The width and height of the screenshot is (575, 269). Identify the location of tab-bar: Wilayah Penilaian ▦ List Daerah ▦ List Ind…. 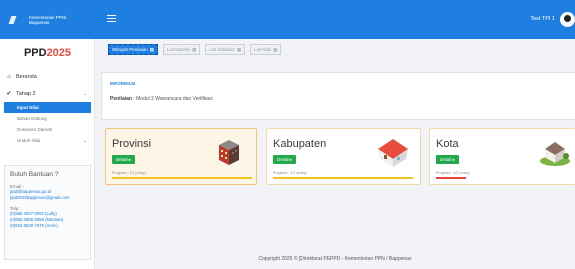
(197, 50).